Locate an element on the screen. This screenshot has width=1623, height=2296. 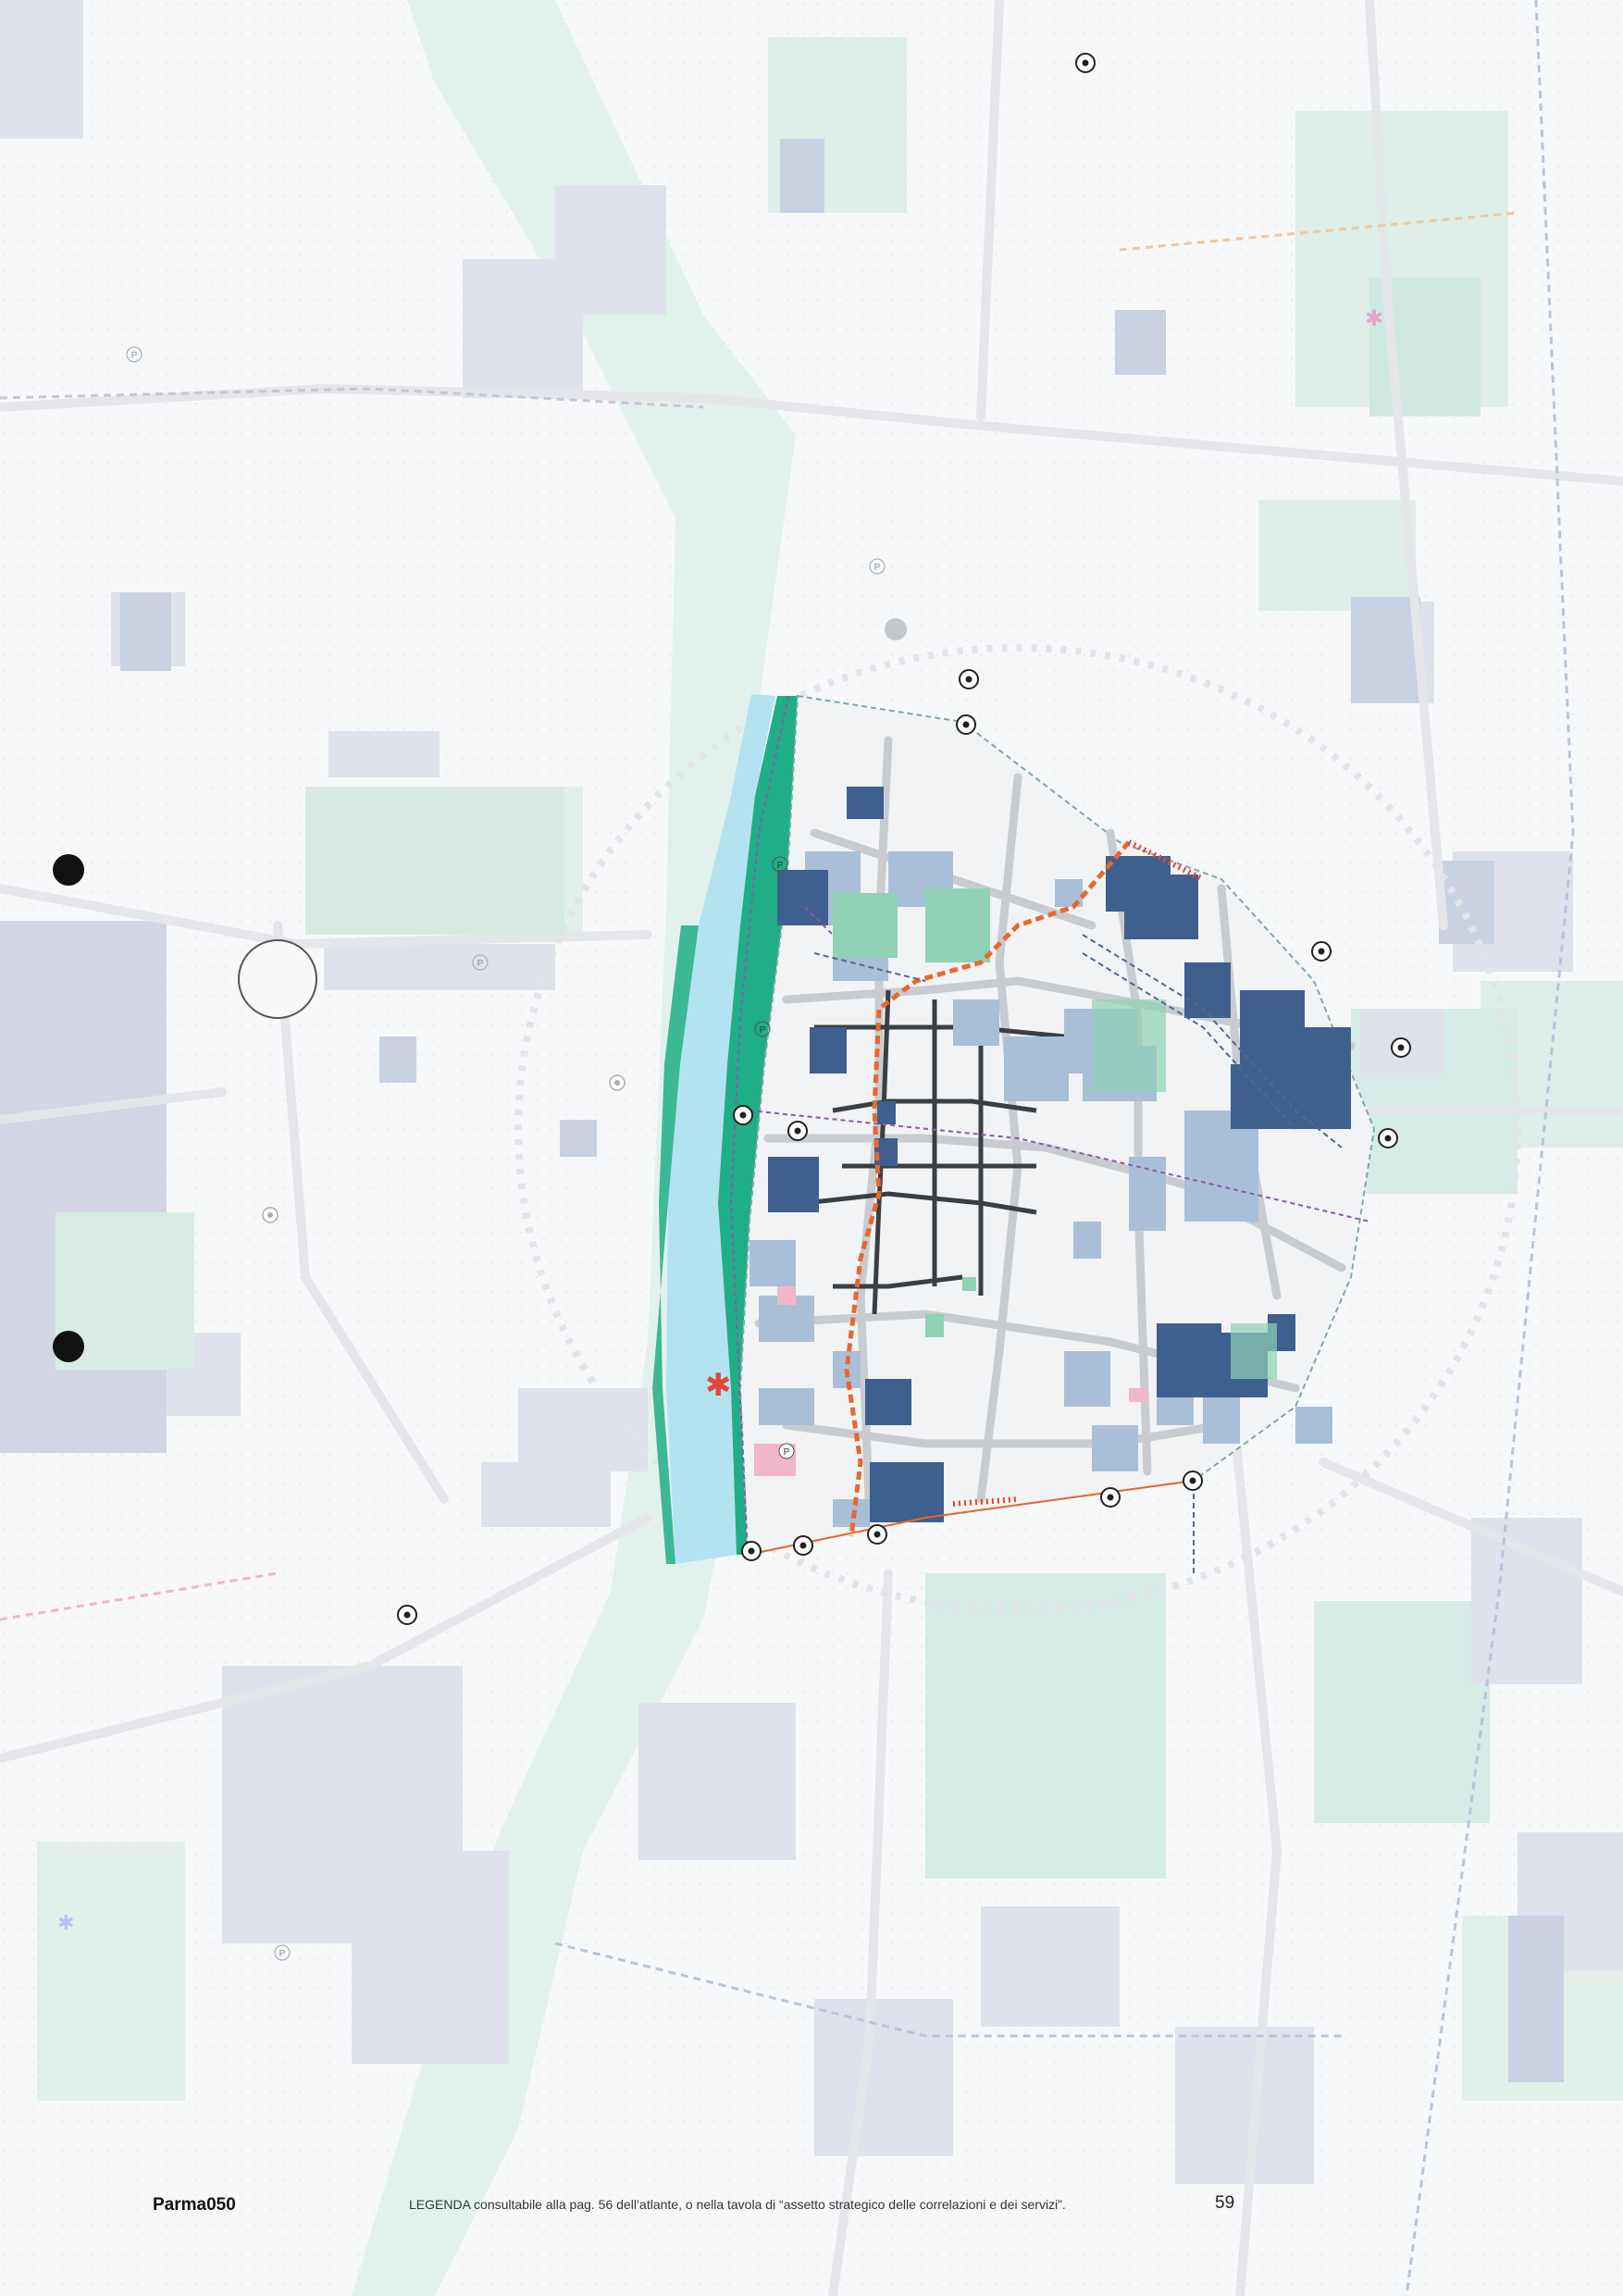
star-marker-icon-west: ✱ is located at coordinates (65, 1924).